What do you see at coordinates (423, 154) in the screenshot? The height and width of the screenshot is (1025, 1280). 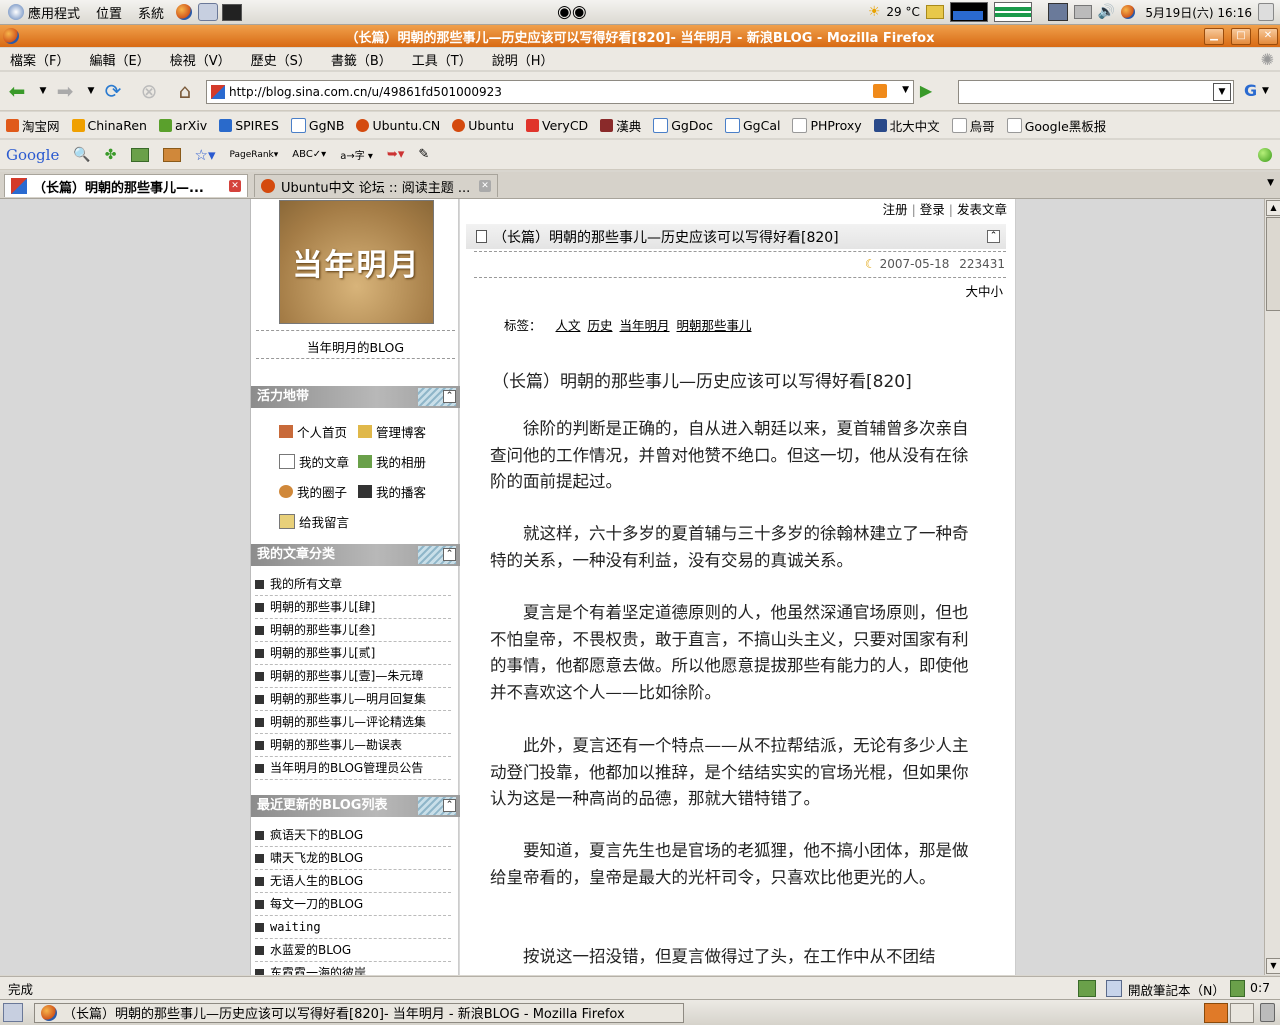 I see `pen-icon: ✎` at bounding box center [423, 154].